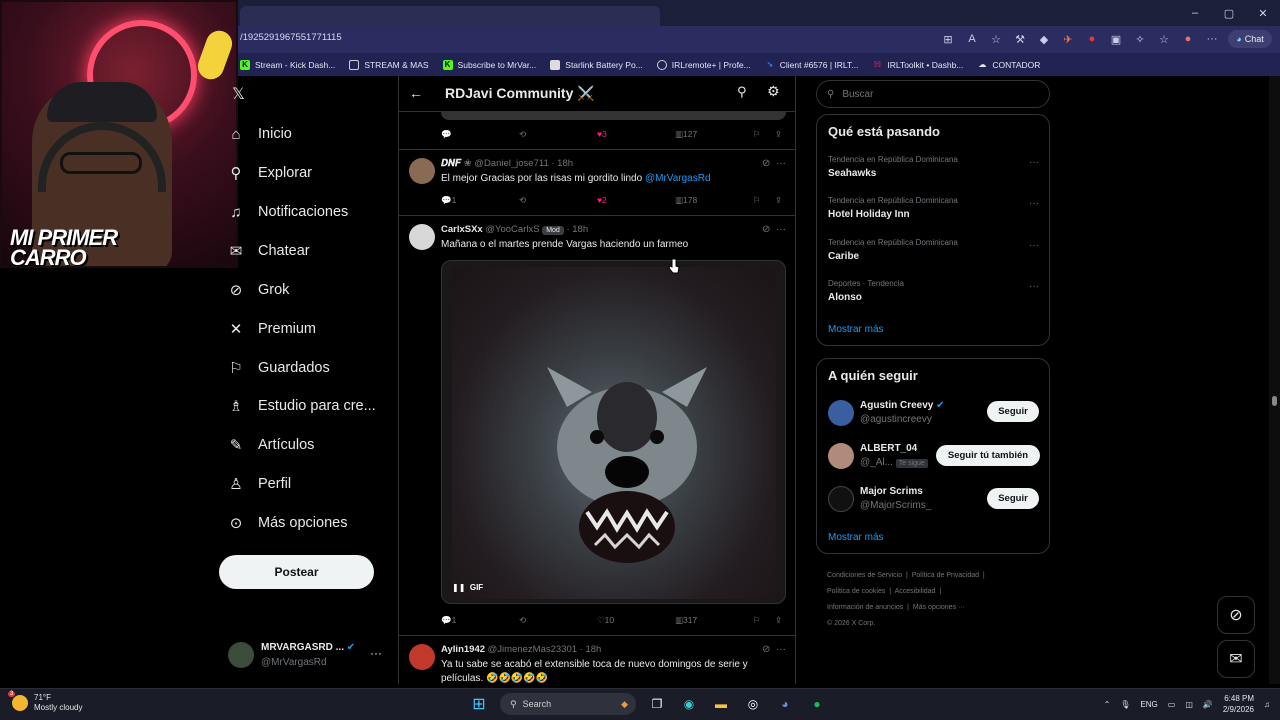 This screenshot has width=1280, height=720. I want to click on footer-link: Condiciones de Servicio, so click(864, 575).